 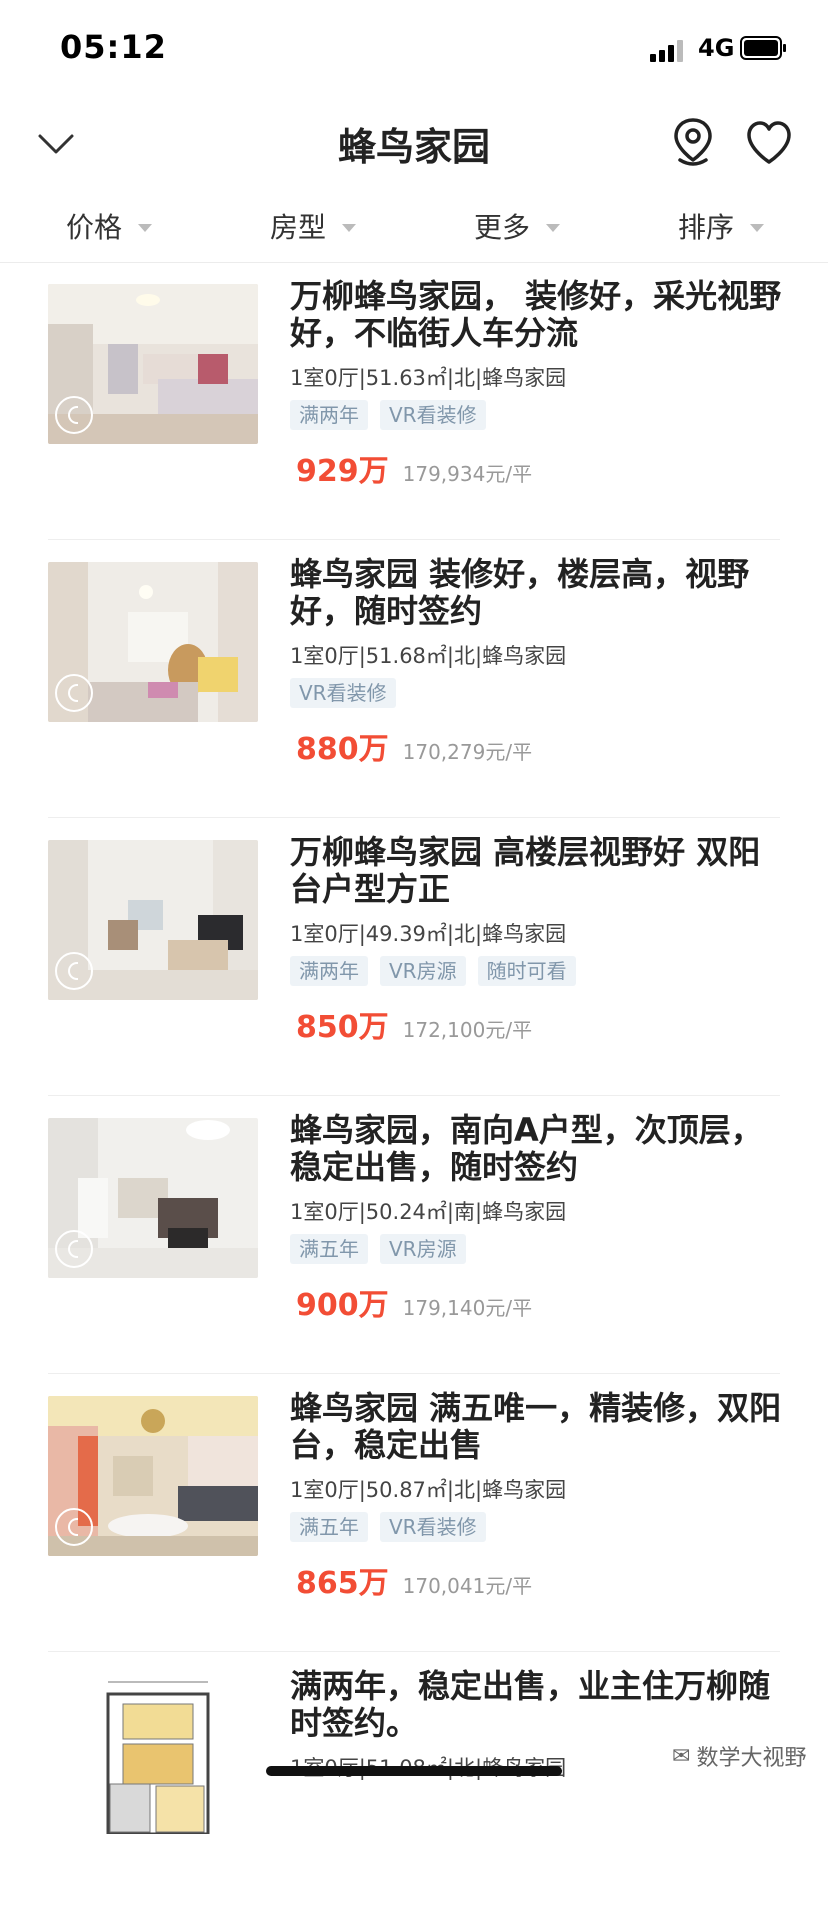 What do you see at coordinates (428, 656) in the screenshot?
I see `listing-meta: 1室0厅|51.68㎡|北|蜂鸟家园` at bounding box center [428, 656].